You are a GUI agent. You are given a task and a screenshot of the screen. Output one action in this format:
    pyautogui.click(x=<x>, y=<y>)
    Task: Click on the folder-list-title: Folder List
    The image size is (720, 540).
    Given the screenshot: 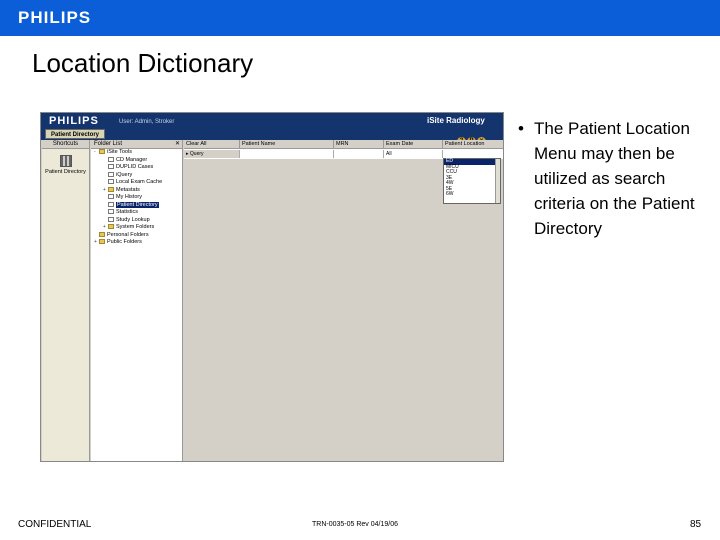 What is the action you would take?
    pyautogui.click(x=108, y=144)
    